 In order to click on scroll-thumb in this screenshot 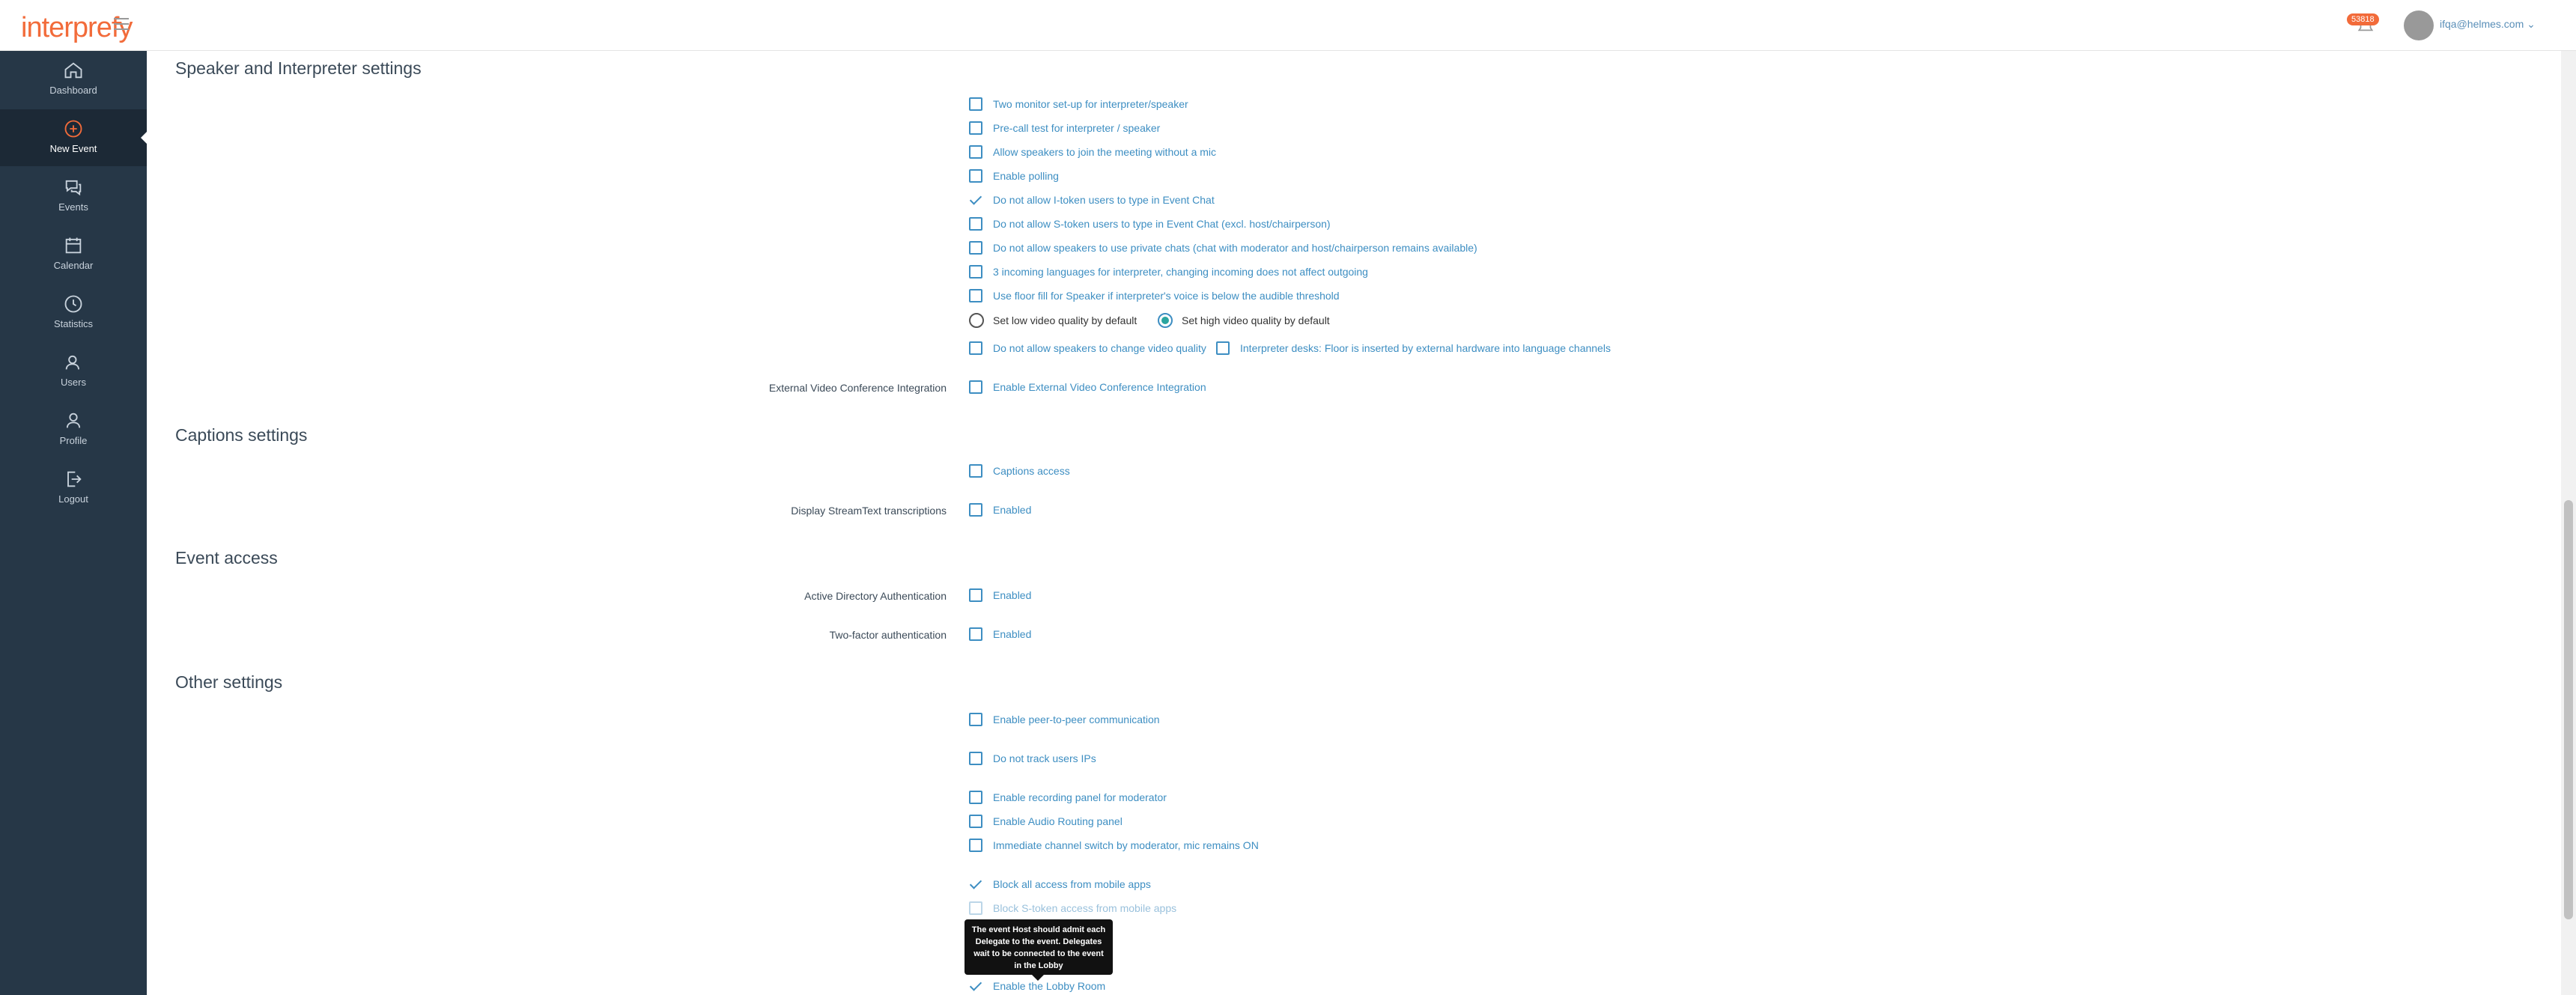, I will do `click(2568, 709)`.